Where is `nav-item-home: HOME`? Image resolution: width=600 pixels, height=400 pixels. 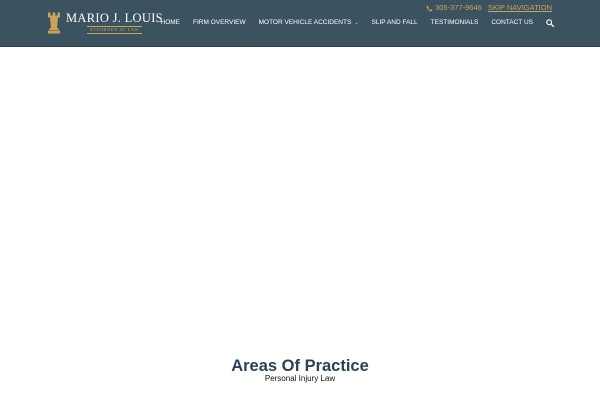 nav-item-home: HOME is located at coordinates (171, 23).